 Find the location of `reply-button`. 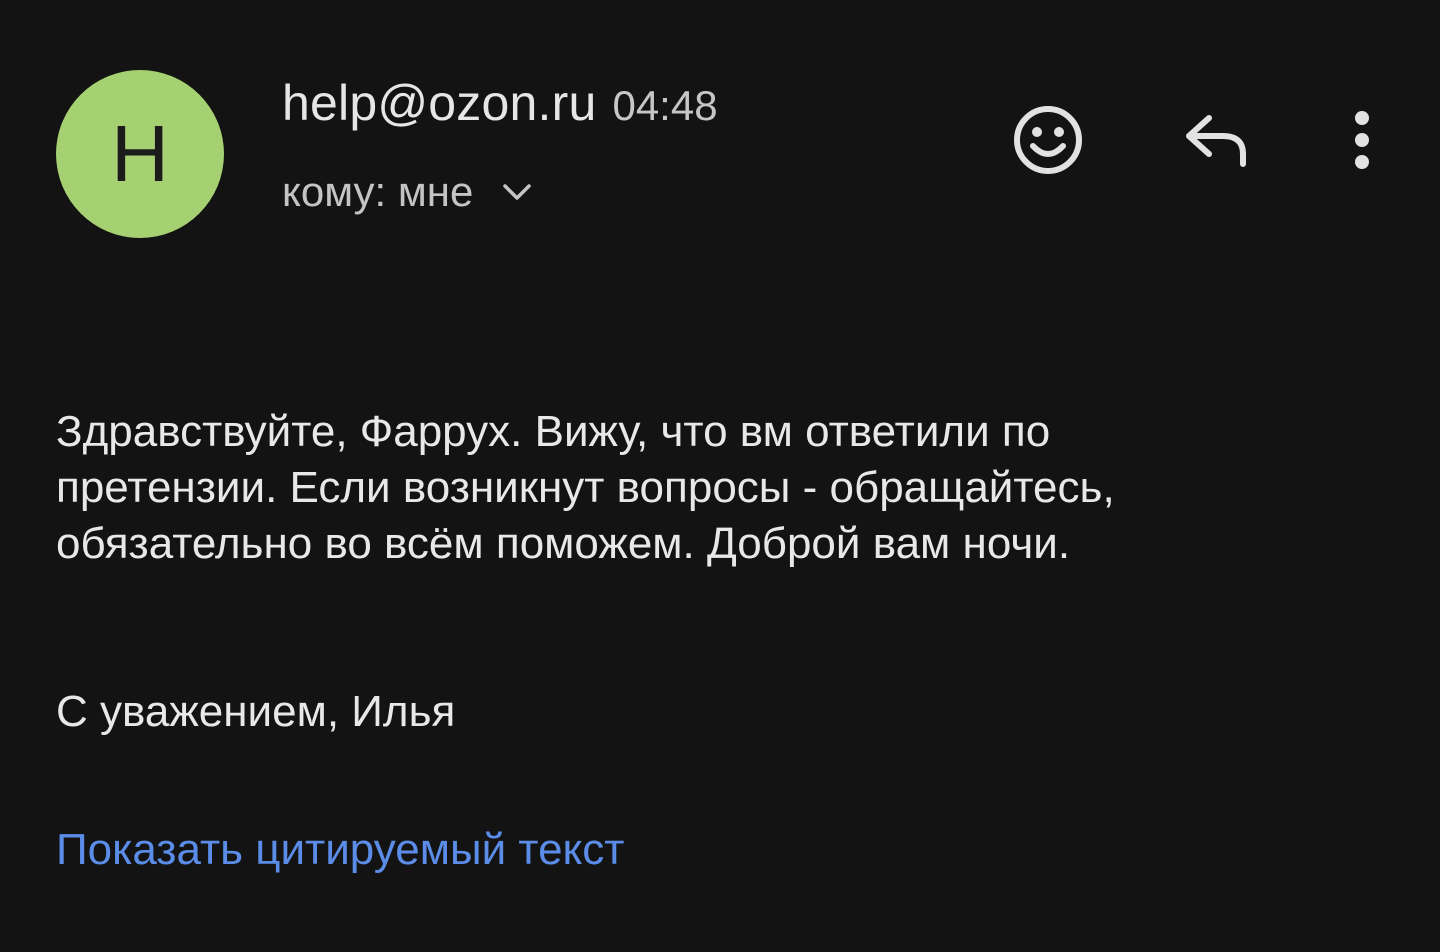

reply-button is located at coordinates (1216, 140).